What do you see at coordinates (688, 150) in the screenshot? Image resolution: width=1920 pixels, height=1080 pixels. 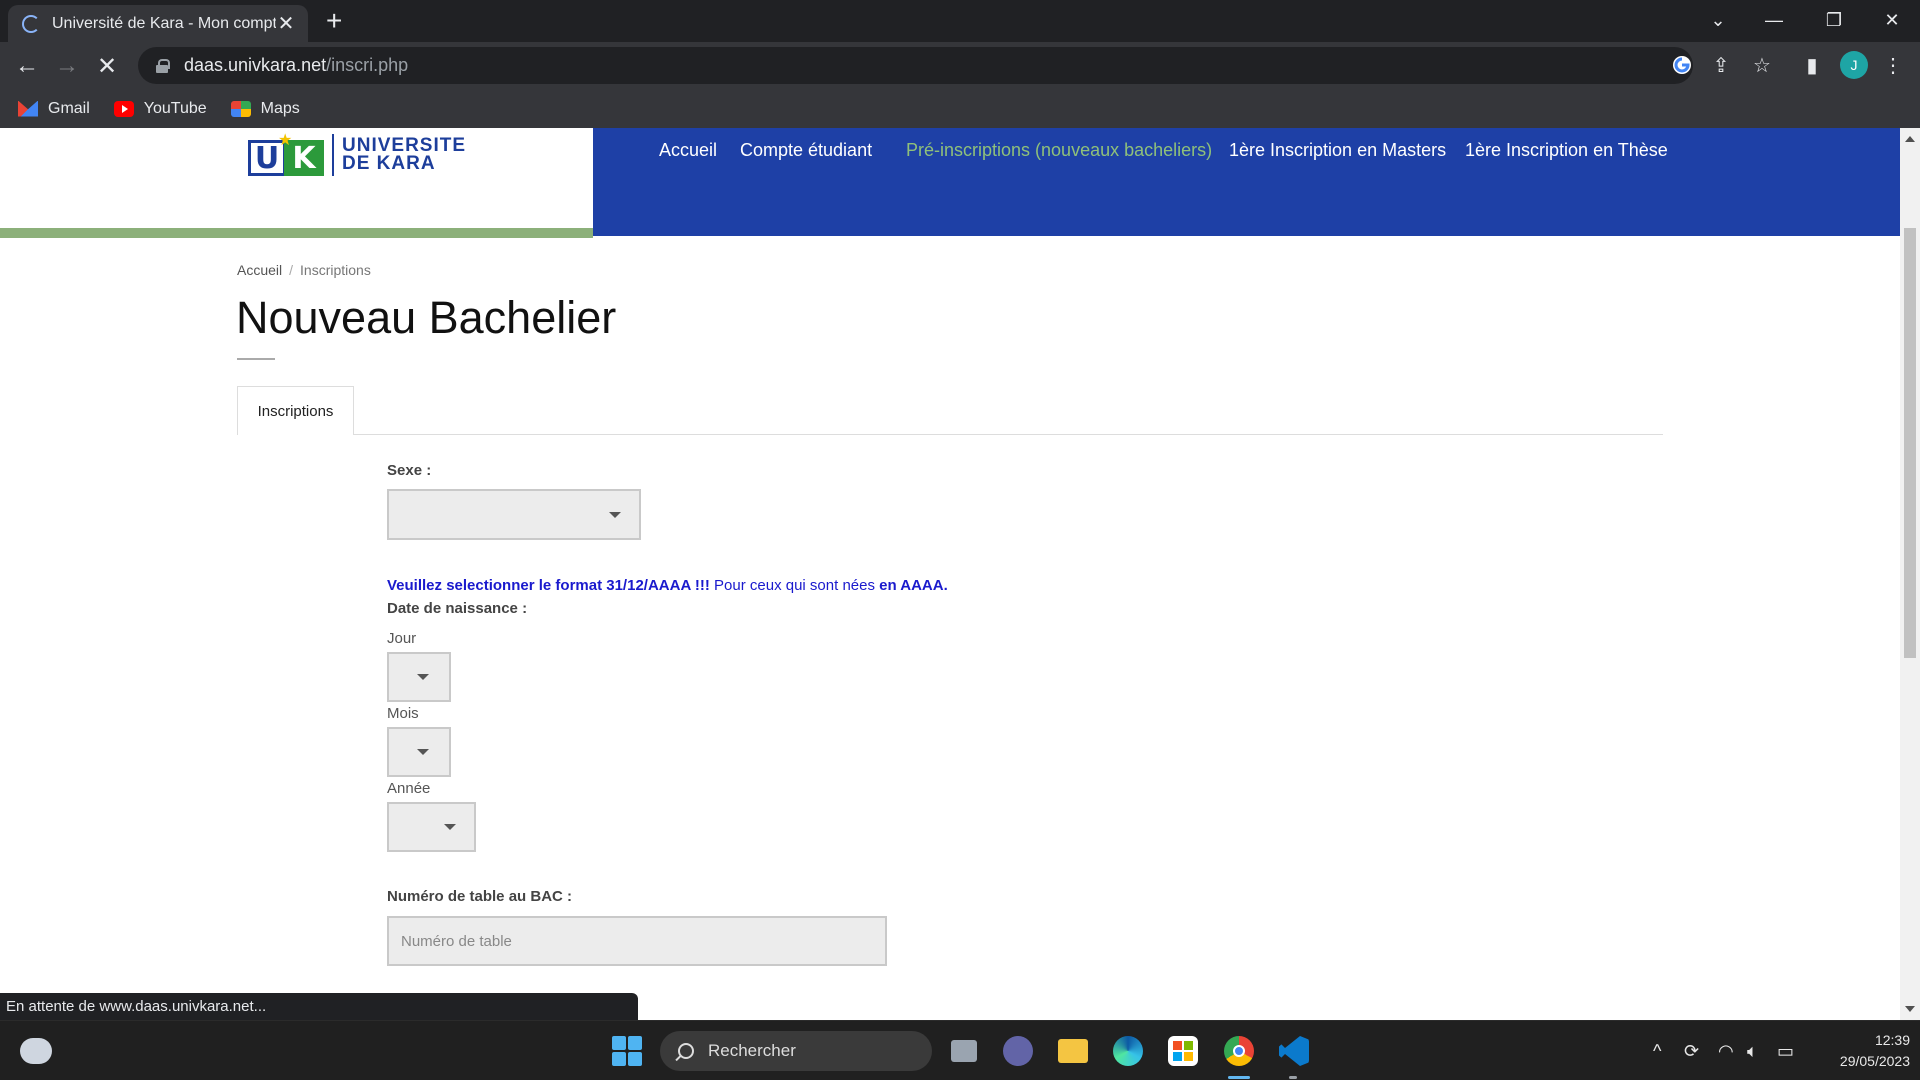 I see `nav-accueil: Accueil` at bounding box center [688, 150].